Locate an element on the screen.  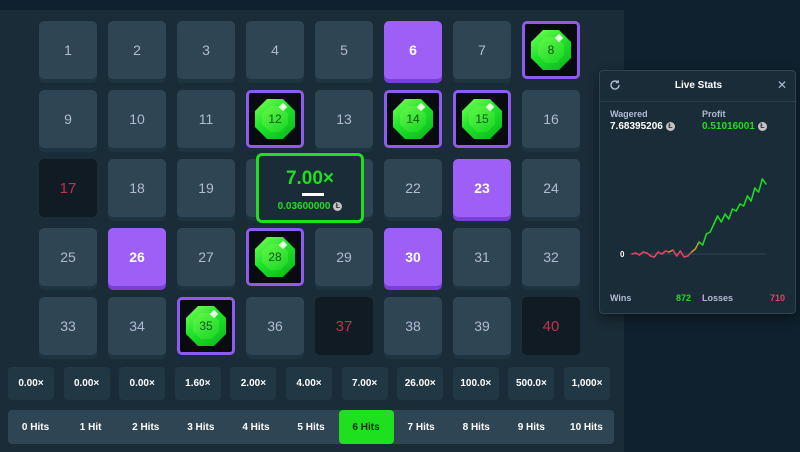
tile-22: 22 is located at coordinates (413, 188).